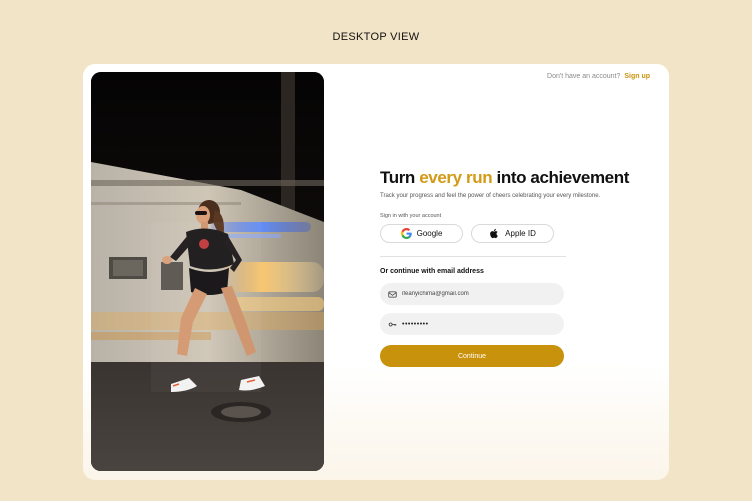  Describe the element at coordinates (392, 324) in the screenshot. I see `key-icon` at that location.